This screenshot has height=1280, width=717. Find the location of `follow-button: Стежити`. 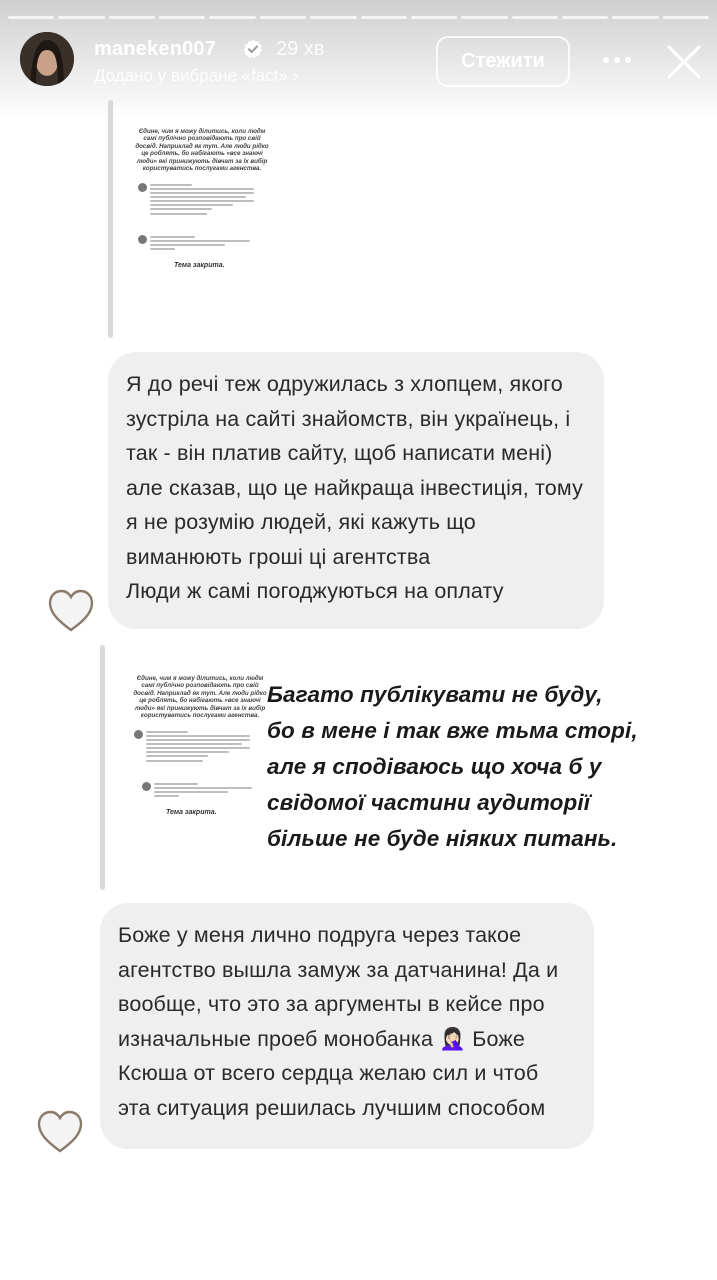

follow-button: Стежити is located at coordinates (503, 61).